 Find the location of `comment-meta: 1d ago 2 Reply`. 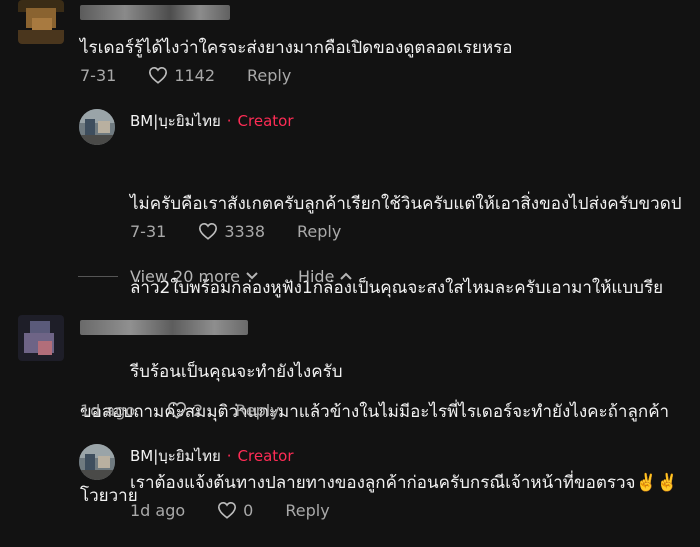

comment-meta: 1d ago 2 Reply is located at coordinates (180, 410).